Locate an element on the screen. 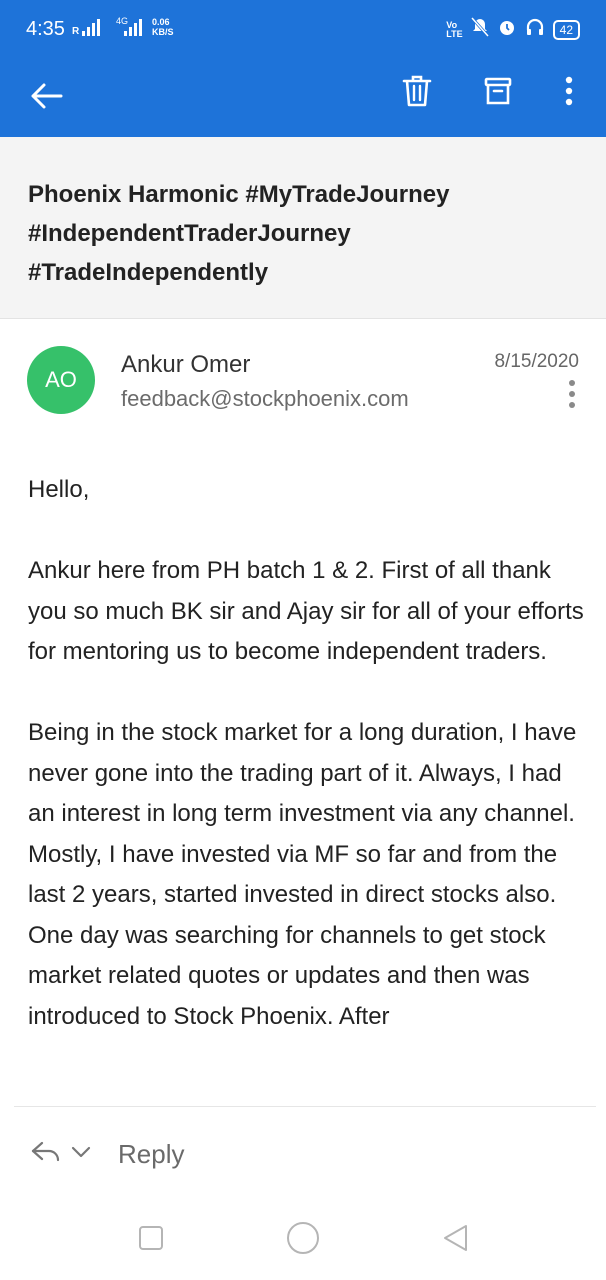 The image size is (606, 1280). status-right-icons: Vo LTE 42 is located at coordinates (513, 29).